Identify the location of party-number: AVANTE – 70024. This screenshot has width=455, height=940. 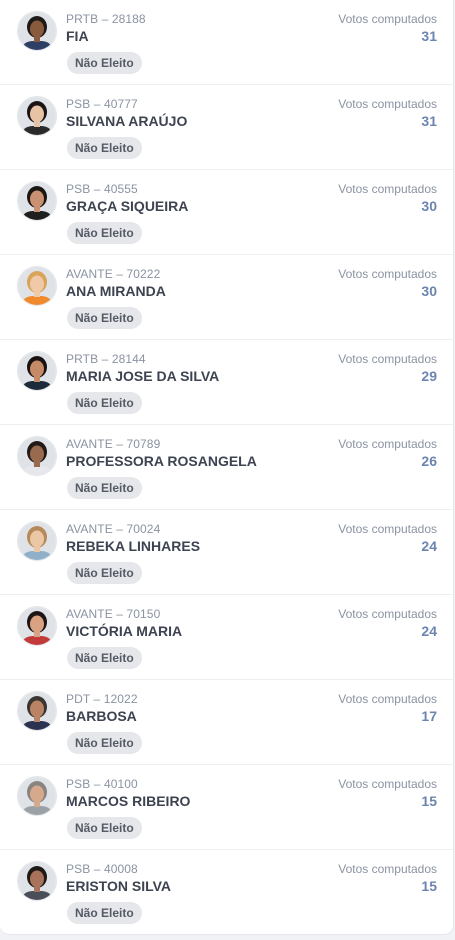
(113, 529).